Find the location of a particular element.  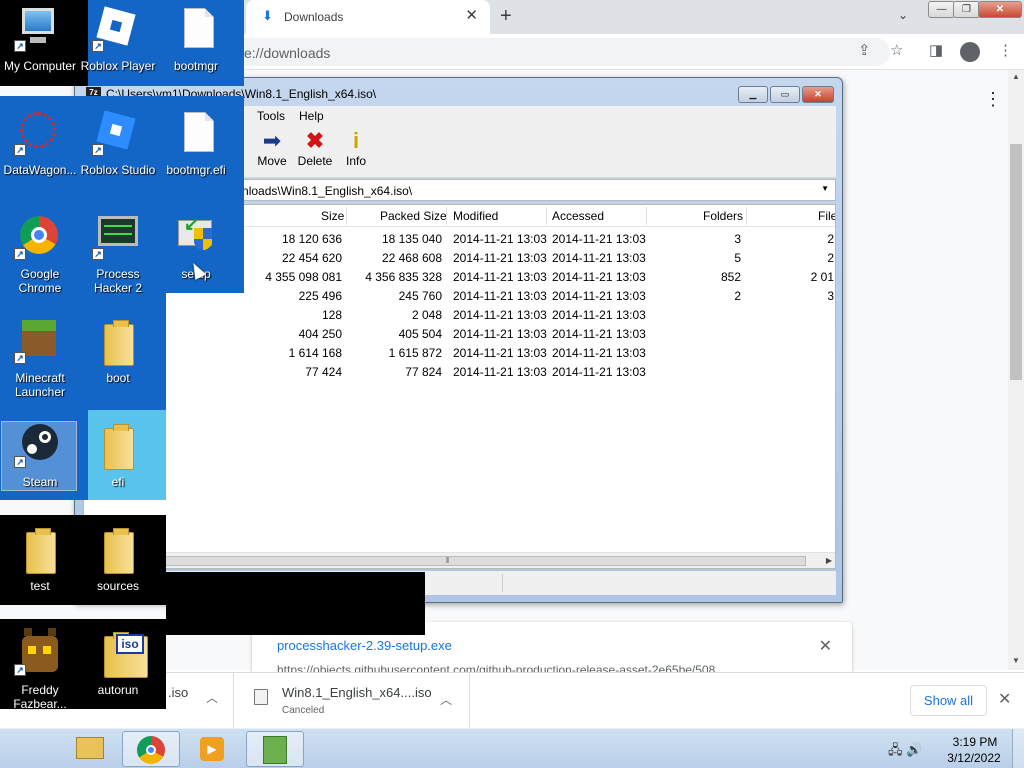

delete-button: ✖ Delete is located at coordinates (315, 151).